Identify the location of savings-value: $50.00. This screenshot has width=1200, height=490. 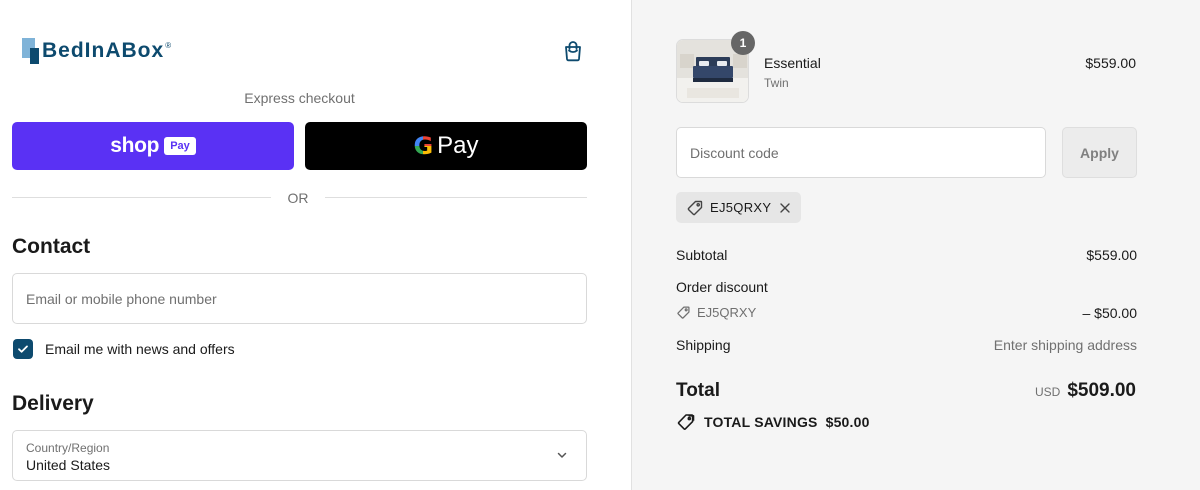
(847, 422).